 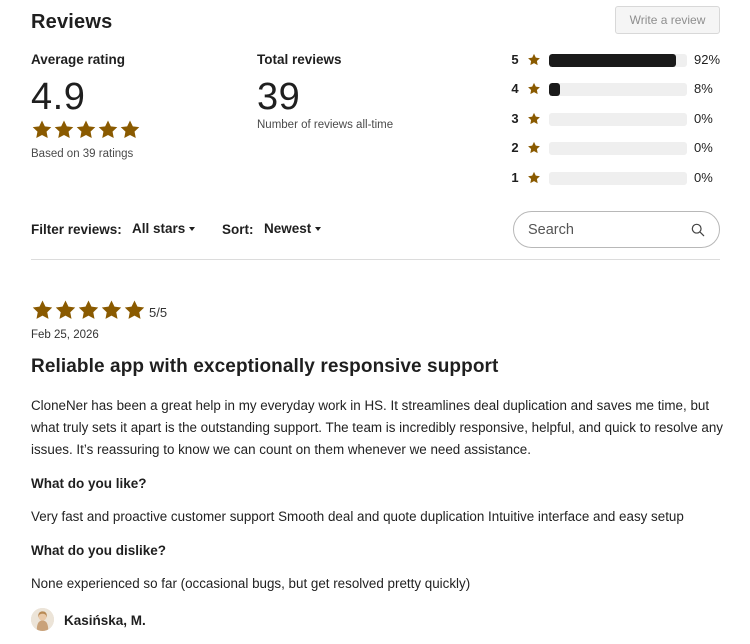 What do you see at coordinates (703, 88) in the screenshot?
I see `distribution-percent: 8%` at bounding box center [703, 88].